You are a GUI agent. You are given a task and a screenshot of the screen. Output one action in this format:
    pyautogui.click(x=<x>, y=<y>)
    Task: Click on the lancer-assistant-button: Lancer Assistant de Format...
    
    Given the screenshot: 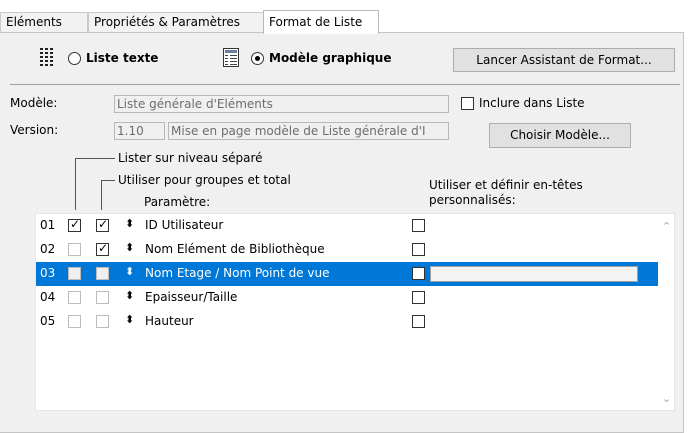 What is the action you would take?
    pyautogui.click(x=564, y=60)
    